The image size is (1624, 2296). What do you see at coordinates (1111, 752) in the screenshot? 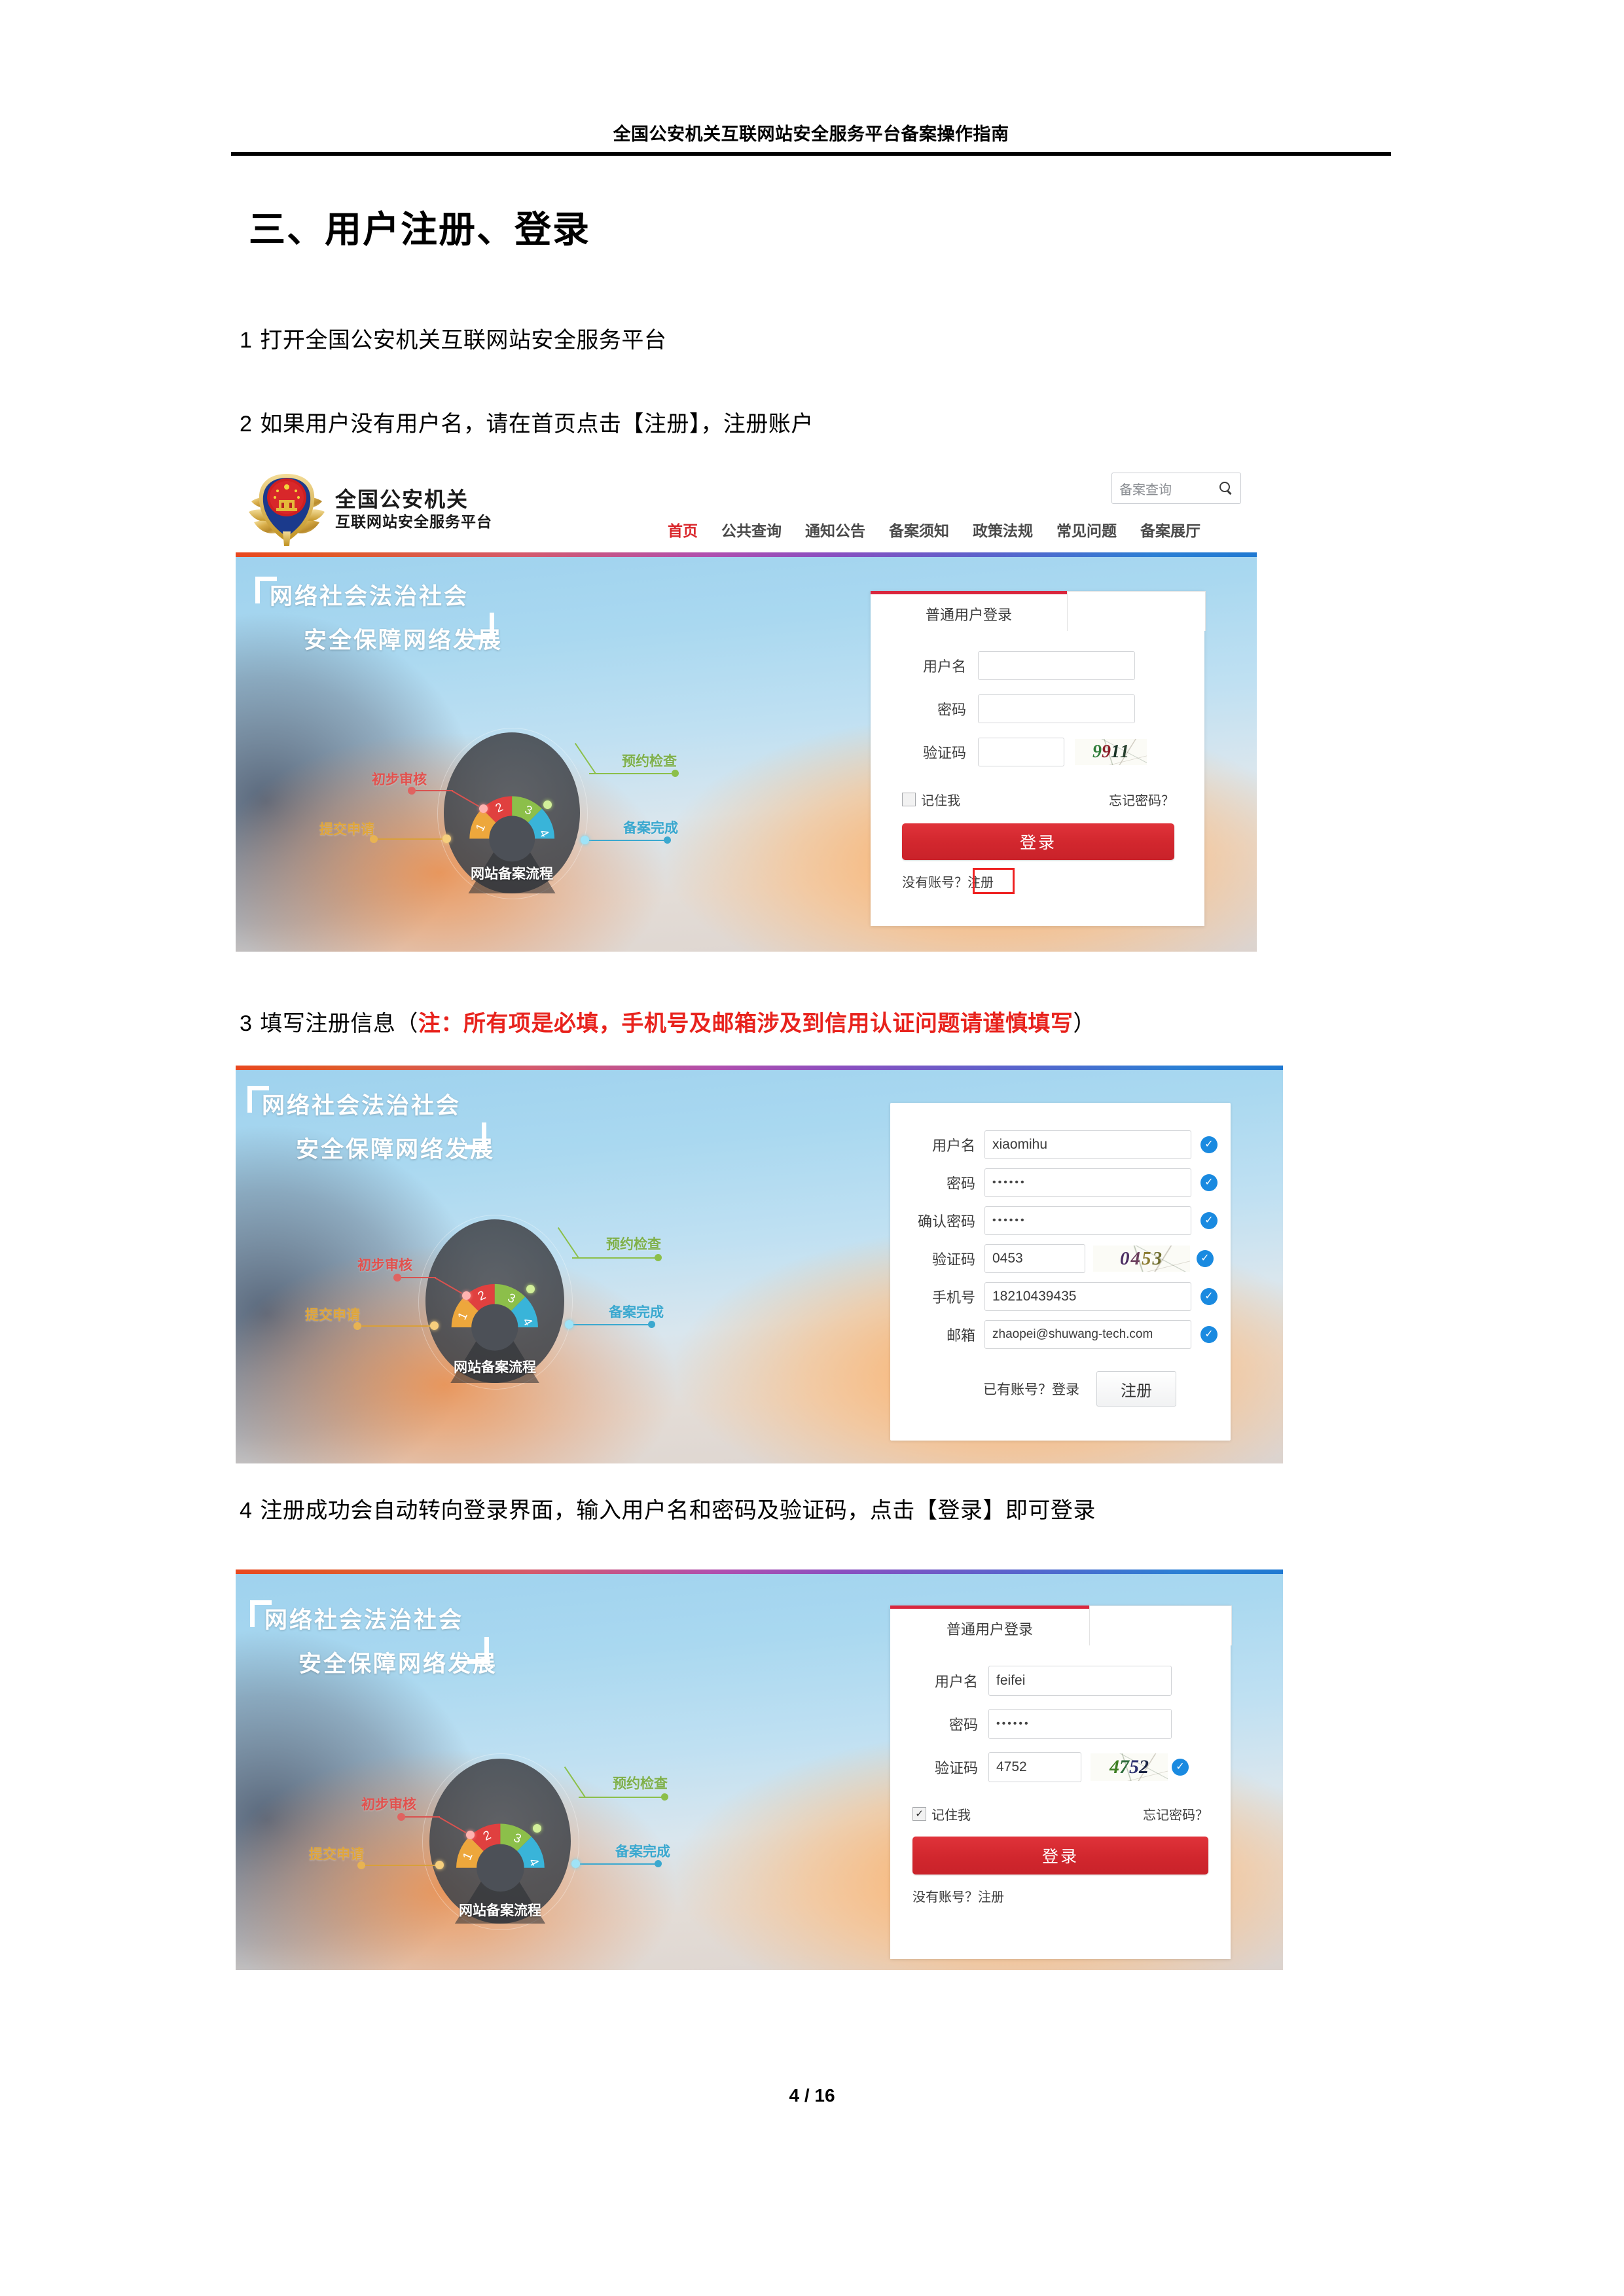
I see `login-captcha-image: 9911` at bounding box center [1111, 752].